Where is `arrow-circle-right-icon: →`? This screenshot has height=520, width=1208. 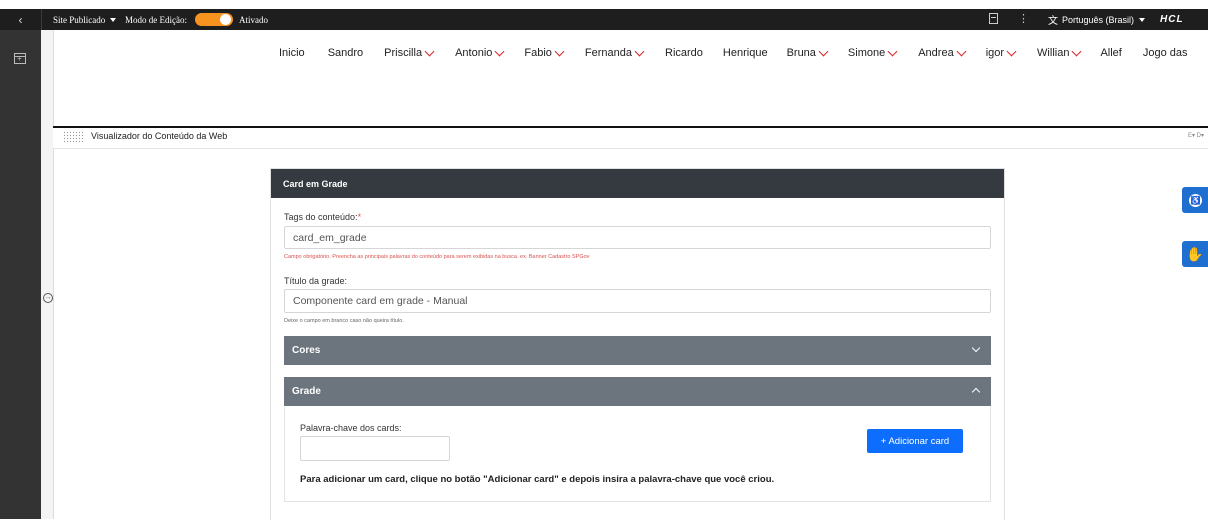
arrow-circle-right-icon: → is located at coordinates (48, 298).